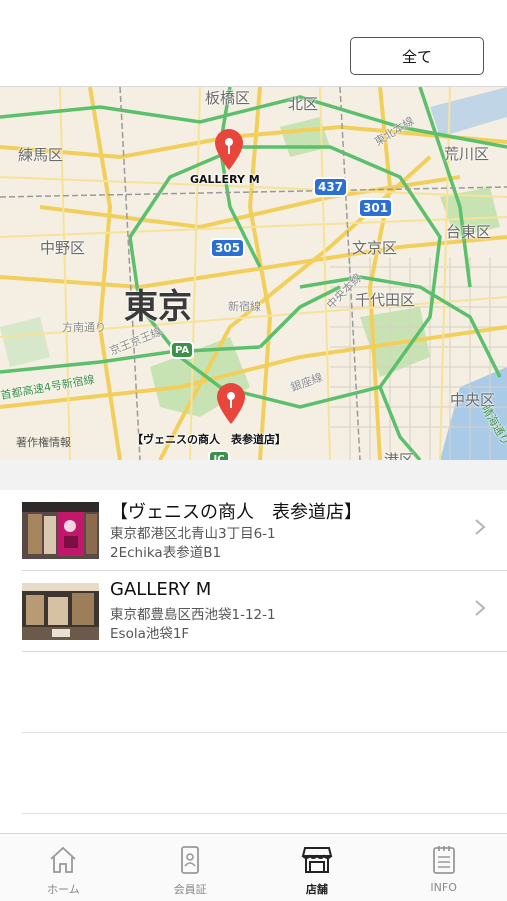 The width and height of the screenshot is (507, 901). Describe the element at coordinates (219, 455) in the screenshot. I see `route-shield-jc: JC` at that location.